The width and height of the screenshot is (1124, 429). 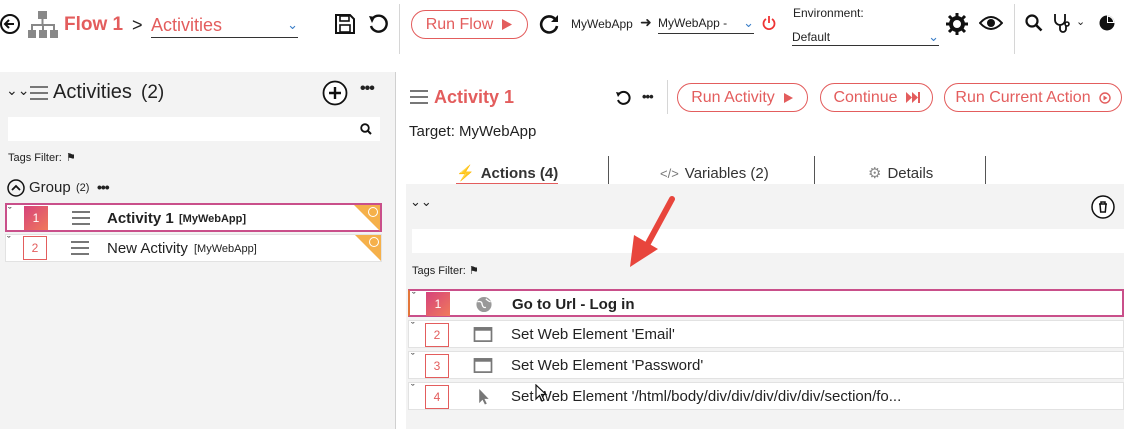 I want to click on group-options-icon: •••, so click(x=103, y=187).